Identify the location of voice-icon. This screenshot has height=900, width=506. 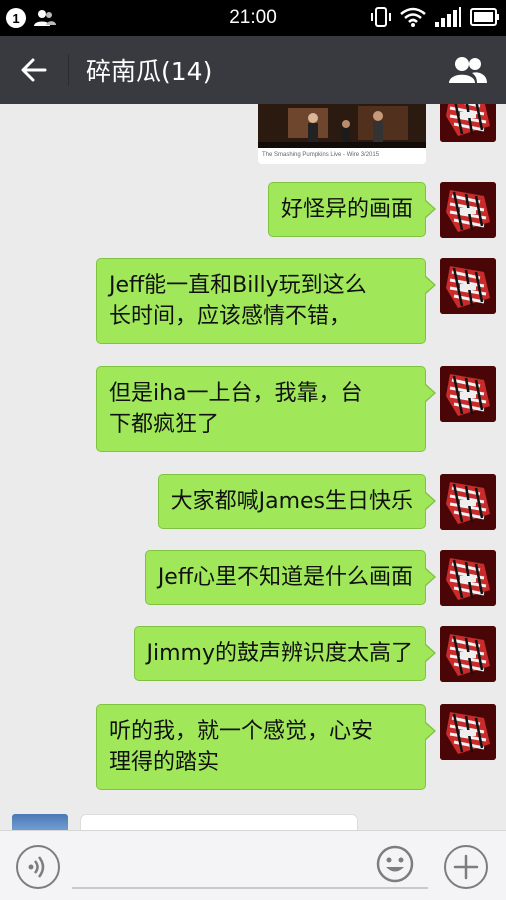
(36, 867).